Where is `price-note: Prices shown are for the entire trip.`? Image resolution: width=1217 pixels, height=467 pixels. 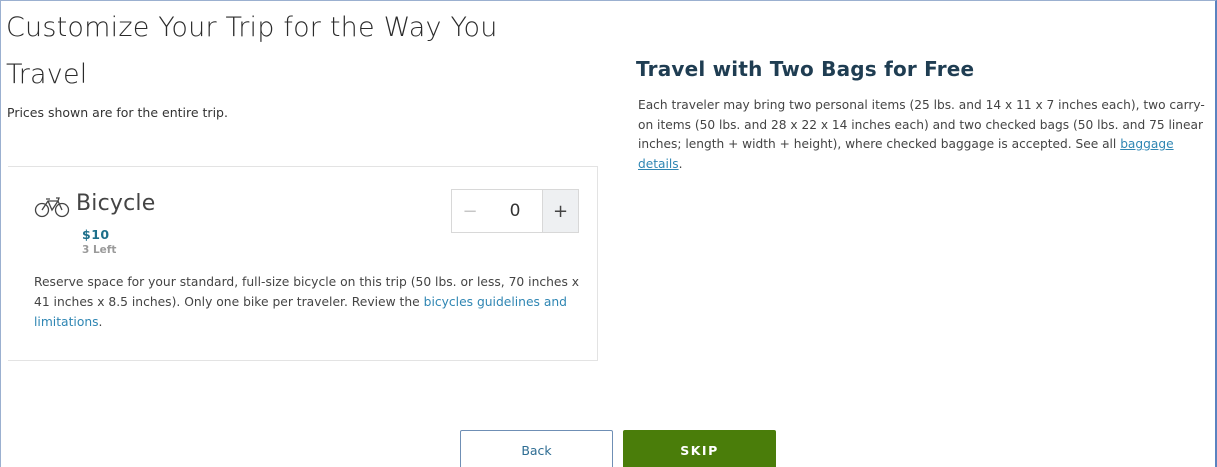 price-note: Prices shown are for the entire trip. is located at coordinates (117, 112).